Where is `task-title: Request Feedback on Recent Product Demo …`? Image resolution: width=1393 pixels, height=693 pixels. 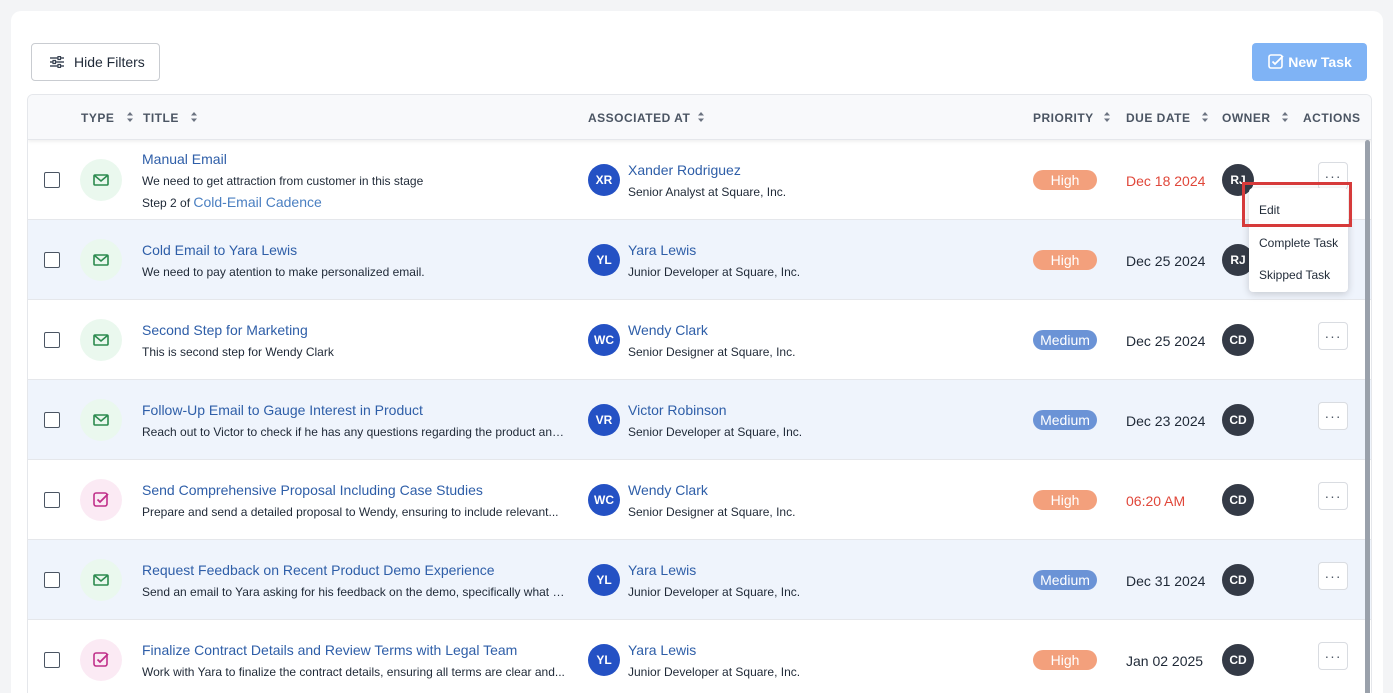 task-title: Request Feedback on Recent Product Demo … is located at coordinates (318, 570).